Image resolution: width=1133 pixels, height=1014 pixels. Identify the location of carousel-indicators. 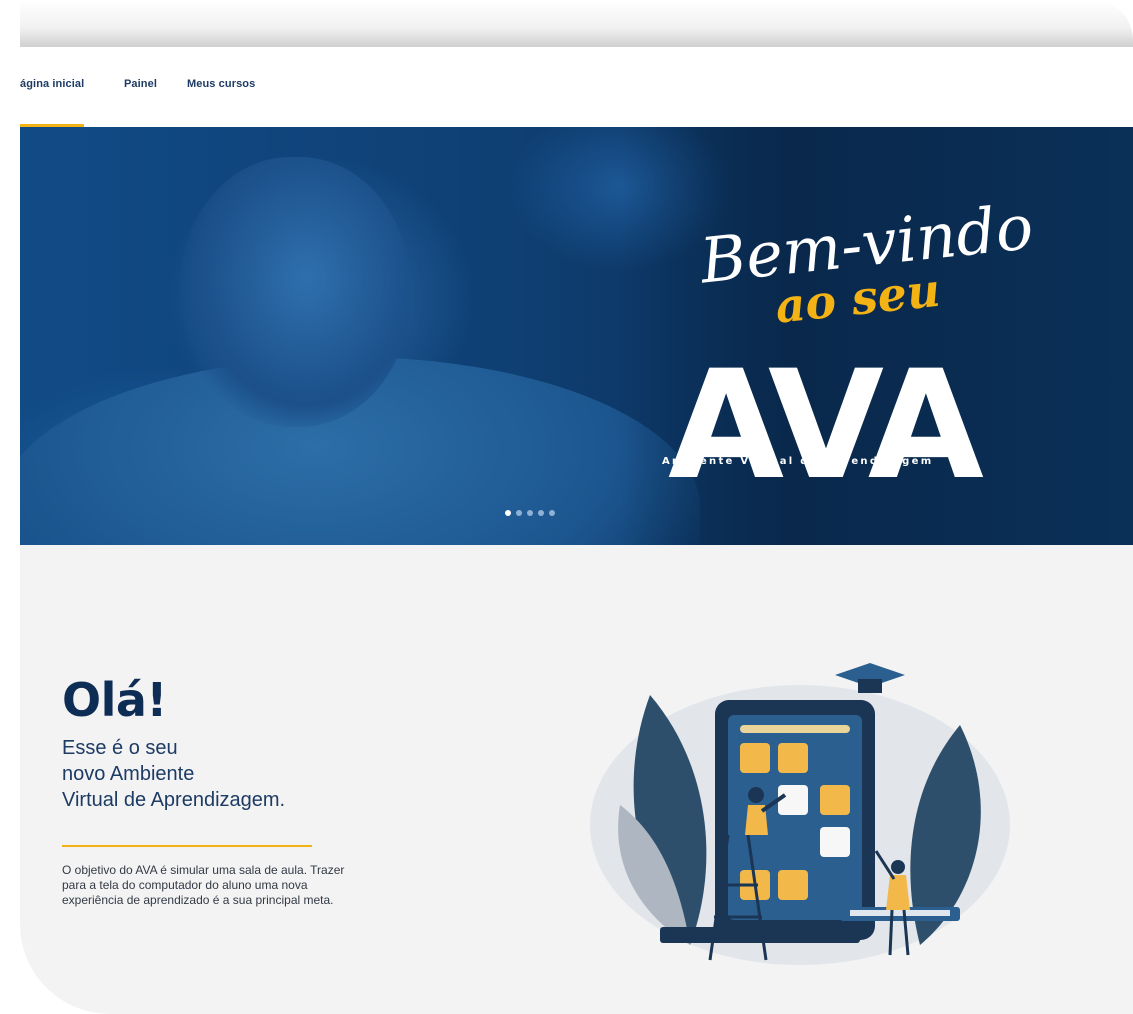
(530, 513).